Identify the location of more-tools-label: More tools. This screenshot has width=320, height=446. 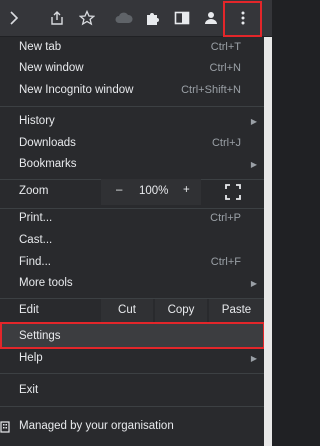
(46, 283).